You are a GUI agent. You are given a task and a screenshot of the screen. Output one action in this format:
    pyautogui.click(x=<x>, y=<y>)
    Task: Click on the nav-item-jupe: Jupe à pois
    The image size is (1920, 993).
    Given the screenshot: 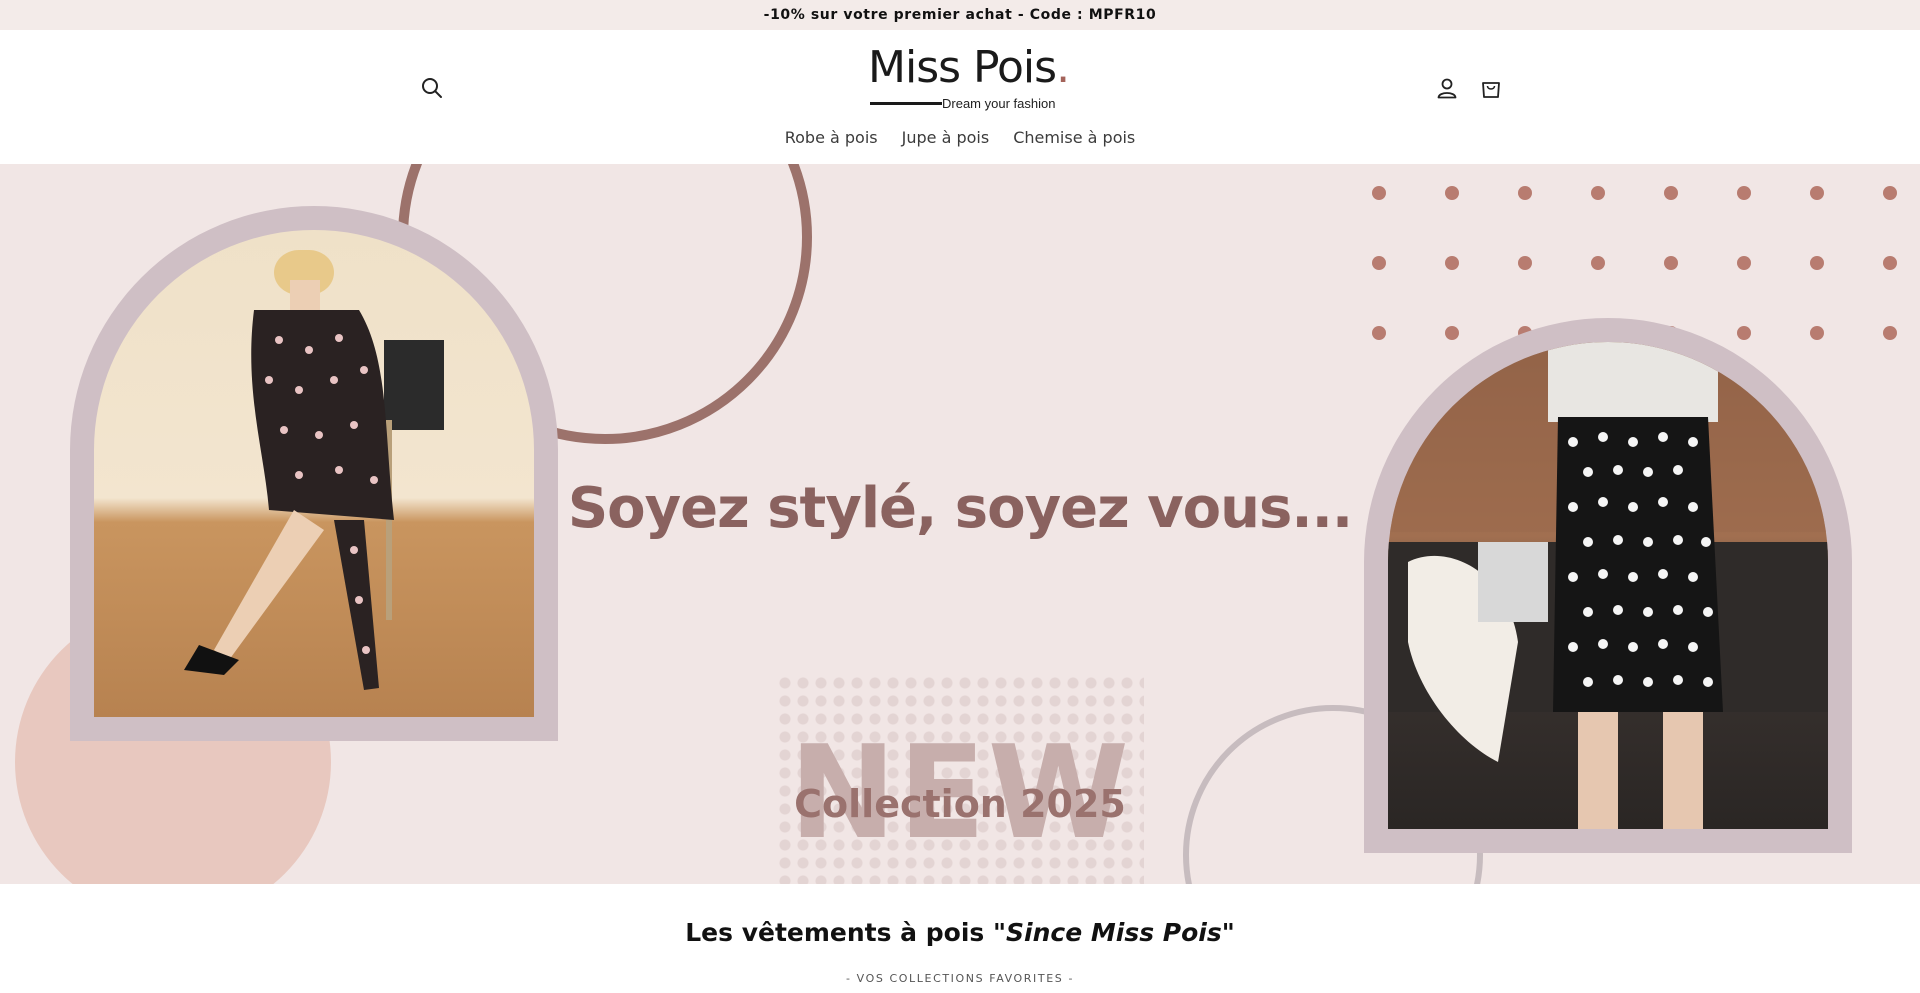 What is the action you would take?
    pyautogui.click(x=946, y=142)
    